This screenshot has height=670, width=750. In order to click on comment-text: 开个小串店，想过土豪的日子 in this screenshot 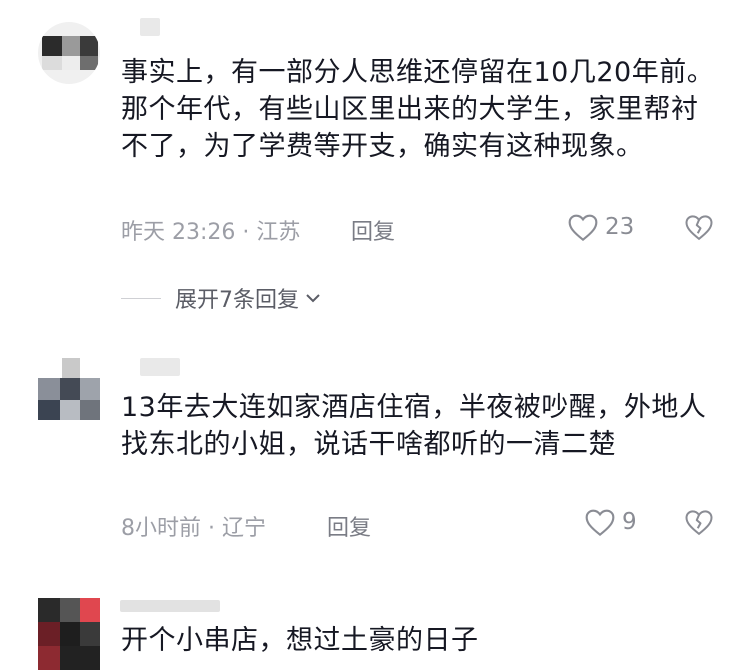, I will do `click(300, 640)`.